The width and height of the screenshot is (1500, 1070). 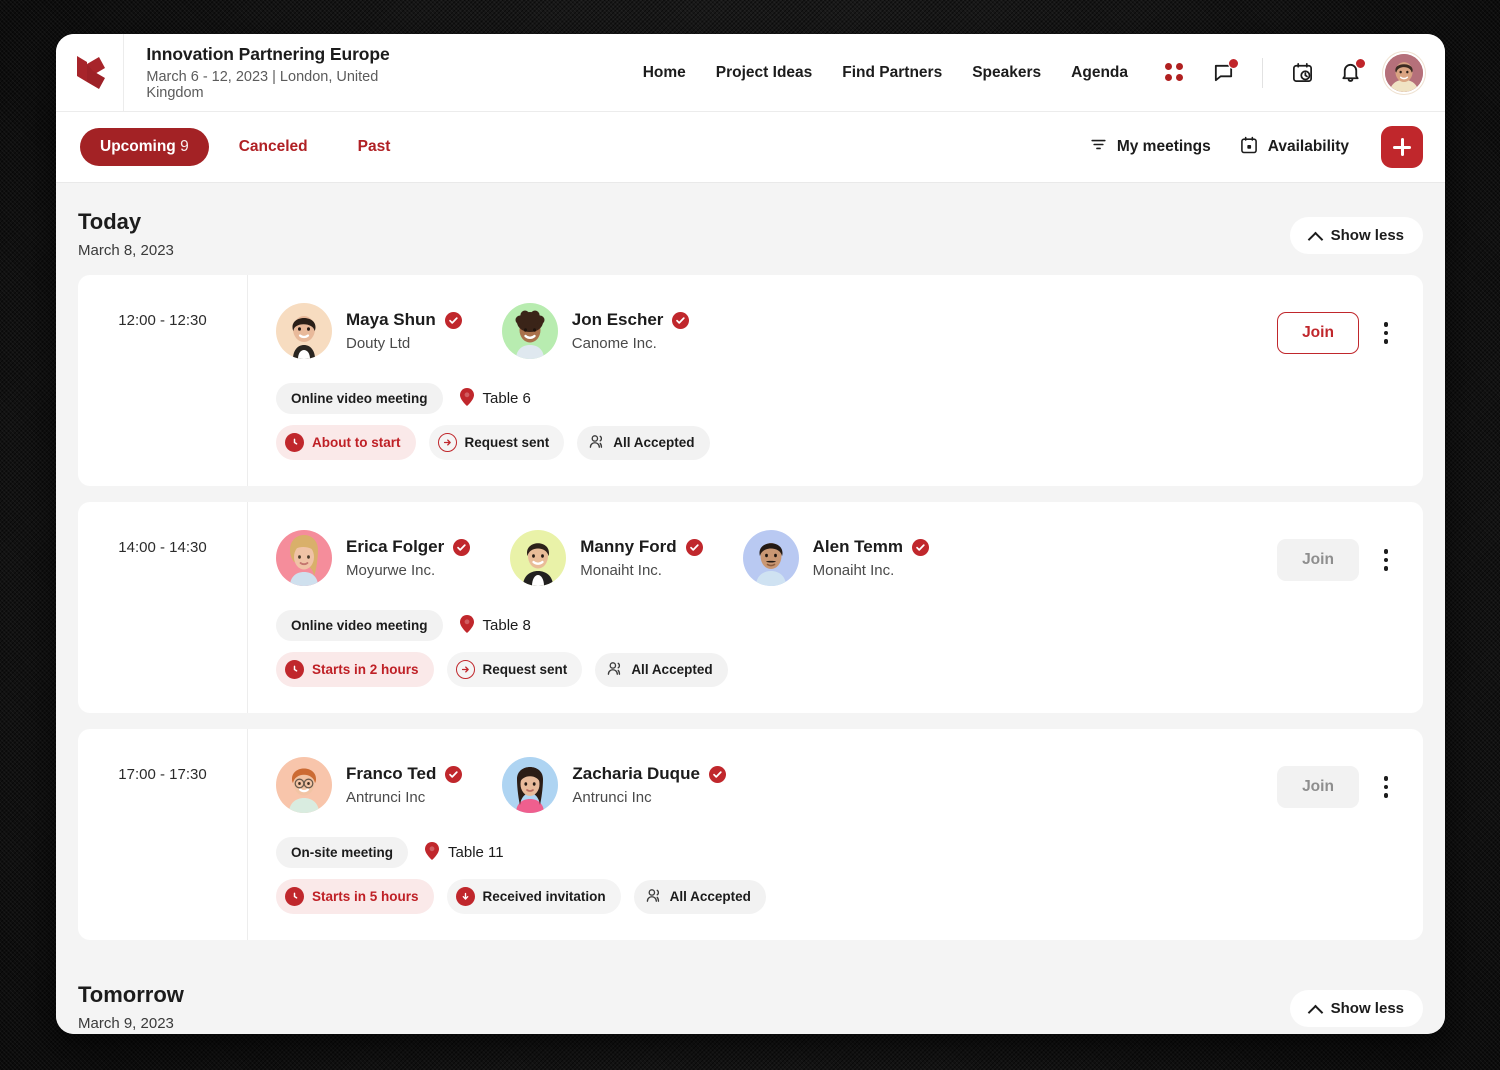 I want to click on participant: Jon Escher Canome Inc., so click(x=595, y=331).